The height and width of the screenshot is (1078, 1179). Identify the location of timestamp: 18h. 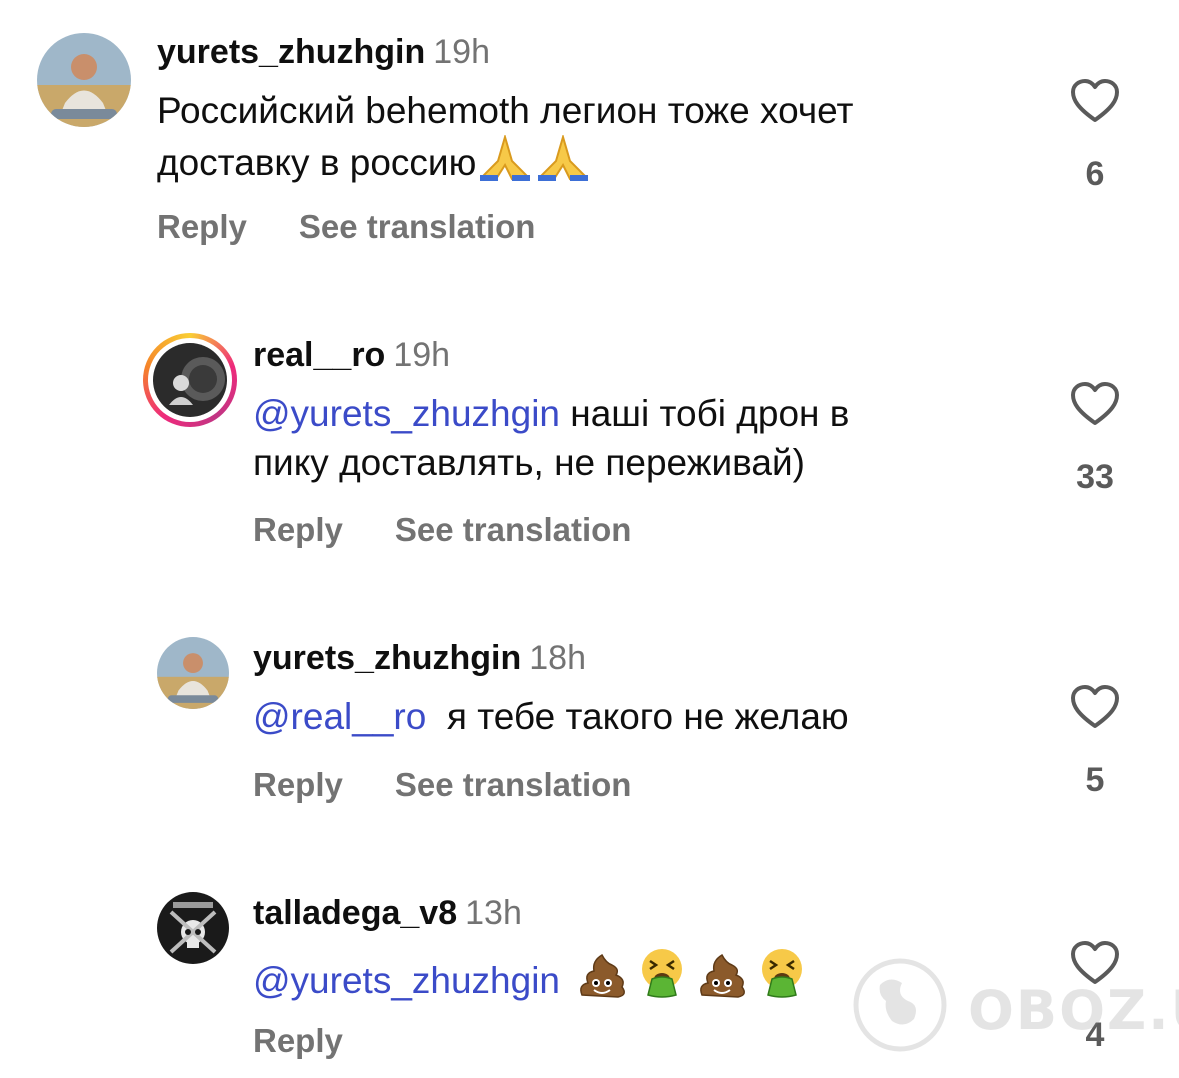
(557, 658).